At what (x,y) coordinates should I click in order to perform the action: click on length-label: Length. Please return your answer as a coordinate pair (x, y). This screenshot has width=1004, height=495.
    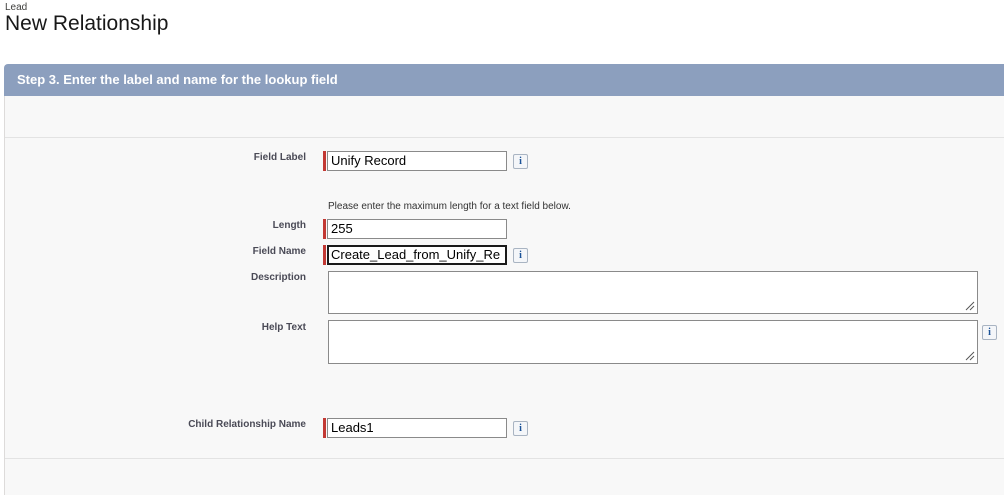
    Looking at the image, I should click on (289, 225).